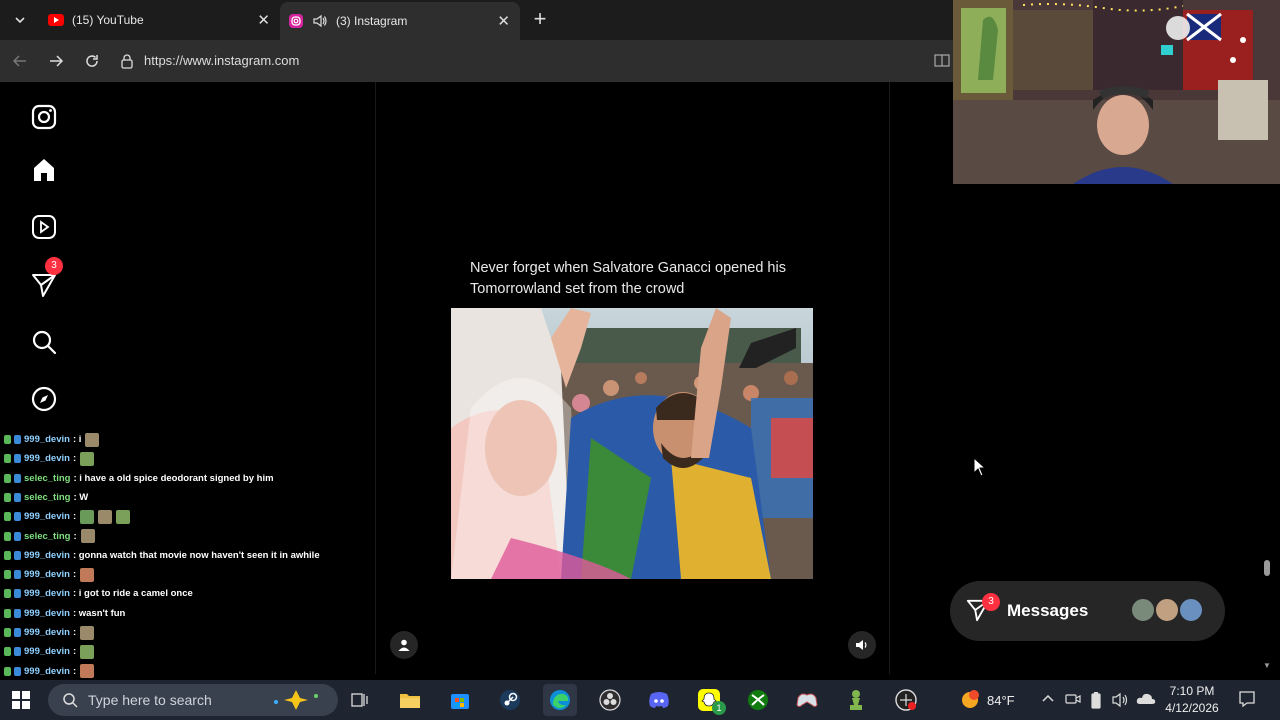  I want to click on user-profile-icon, so click(404, 645).